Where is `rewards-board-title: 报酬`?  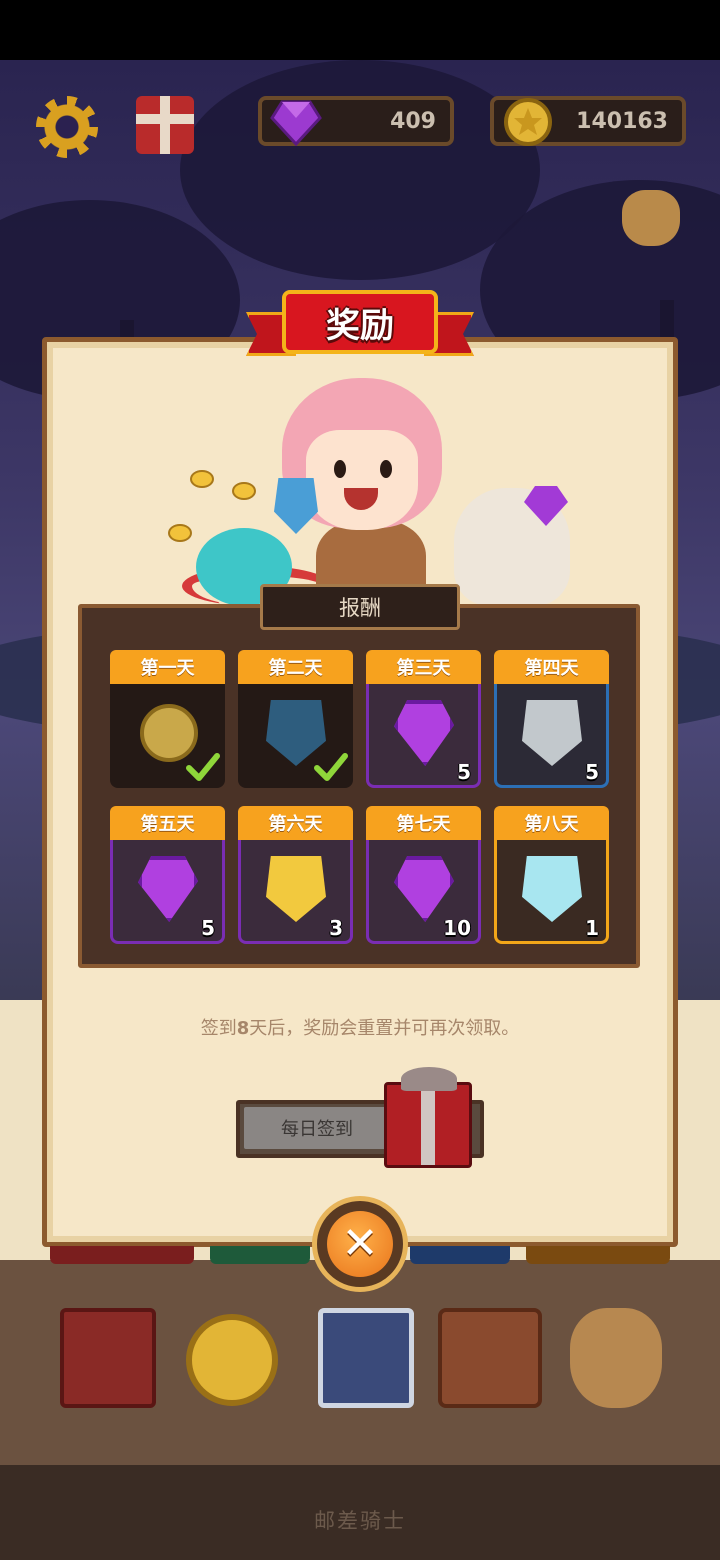
rewards-board-title: 报酬 is located at coordinates (360, 607).